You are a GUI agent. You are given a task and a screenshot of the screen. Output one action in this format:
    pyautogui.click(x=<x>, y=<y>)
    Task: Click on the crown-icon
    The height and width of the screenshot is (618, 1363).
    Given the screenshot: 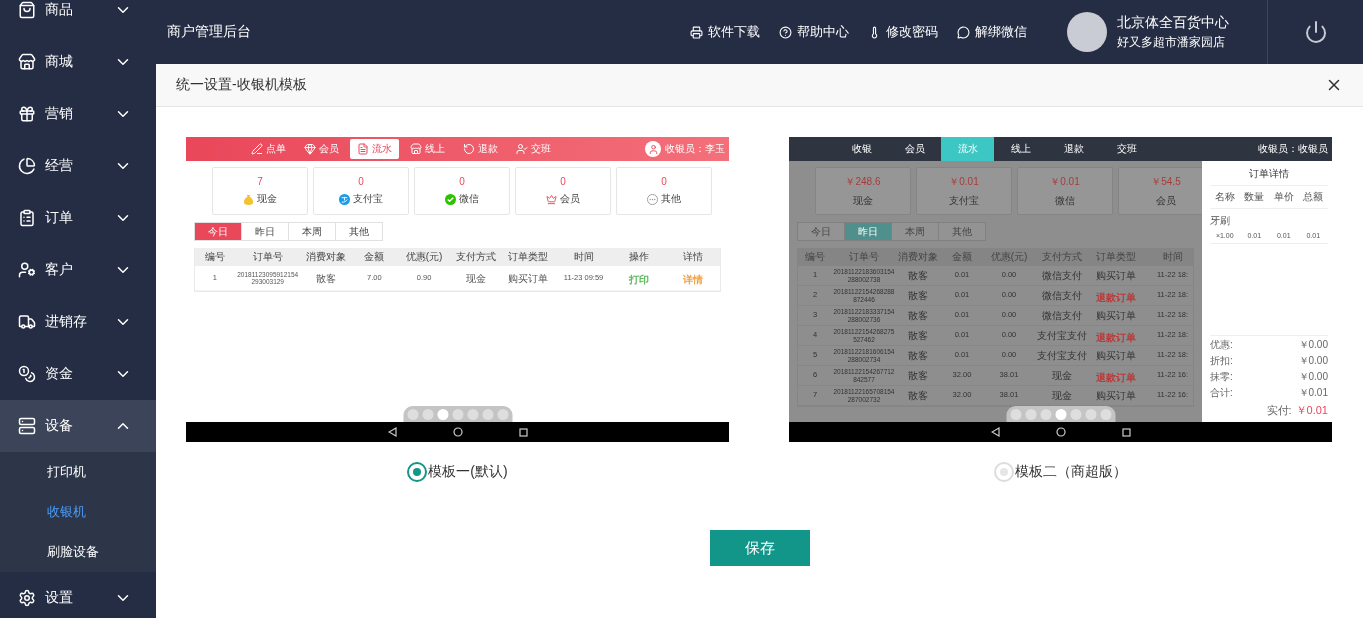 What is the action you would take?
    pyautogui.click(x=551, y=199)
    